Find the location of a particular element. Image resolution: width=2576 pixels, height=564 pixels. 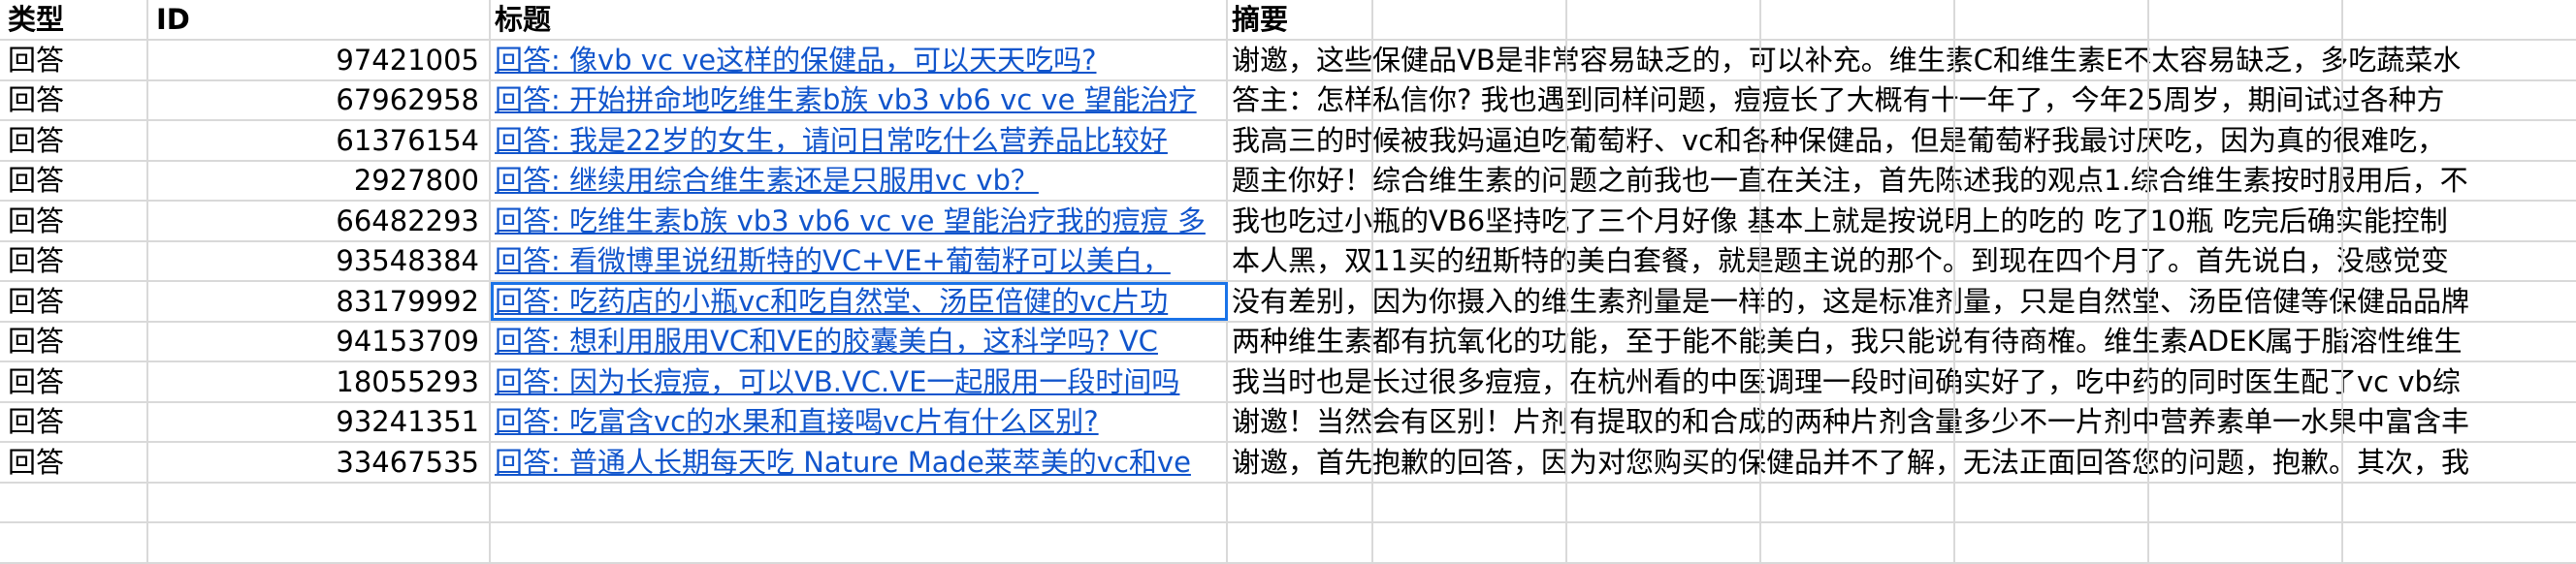

id-cell: 2927800 is located at coordinates (319, 180).